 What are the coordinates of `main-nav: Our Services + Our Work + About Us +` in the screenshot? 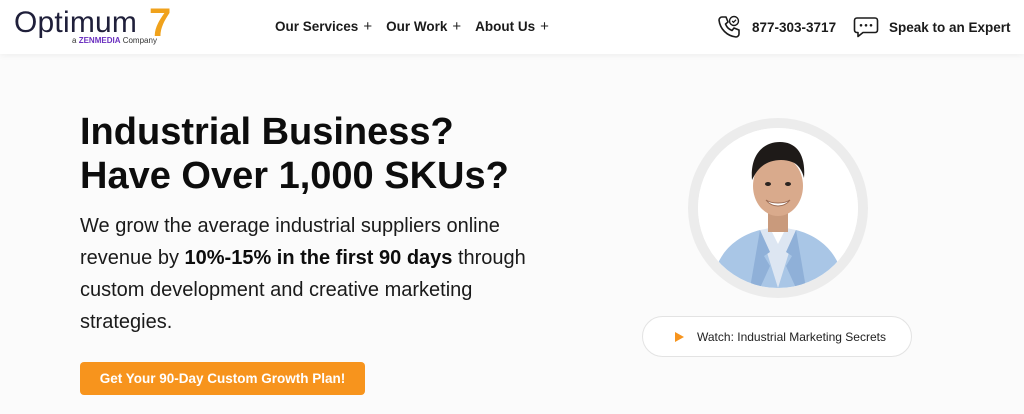 It's located at (412, 26).